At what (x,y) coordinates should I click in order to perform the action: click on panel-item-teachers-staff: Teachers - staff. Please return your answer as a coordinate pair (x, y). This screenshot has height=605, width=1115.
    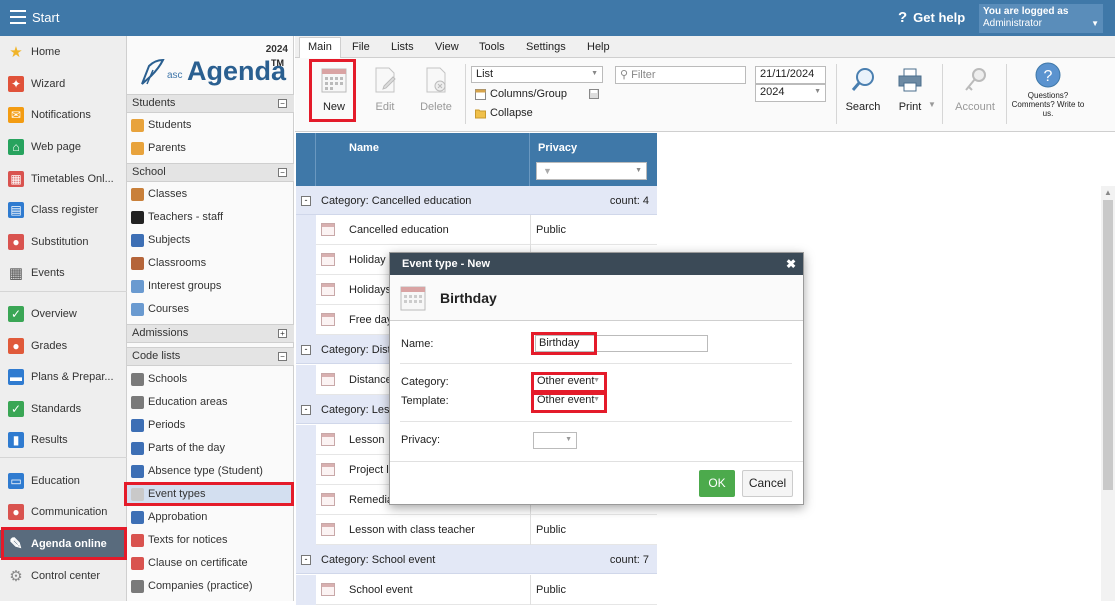
    Looking at the image, I should click on (210, 217).